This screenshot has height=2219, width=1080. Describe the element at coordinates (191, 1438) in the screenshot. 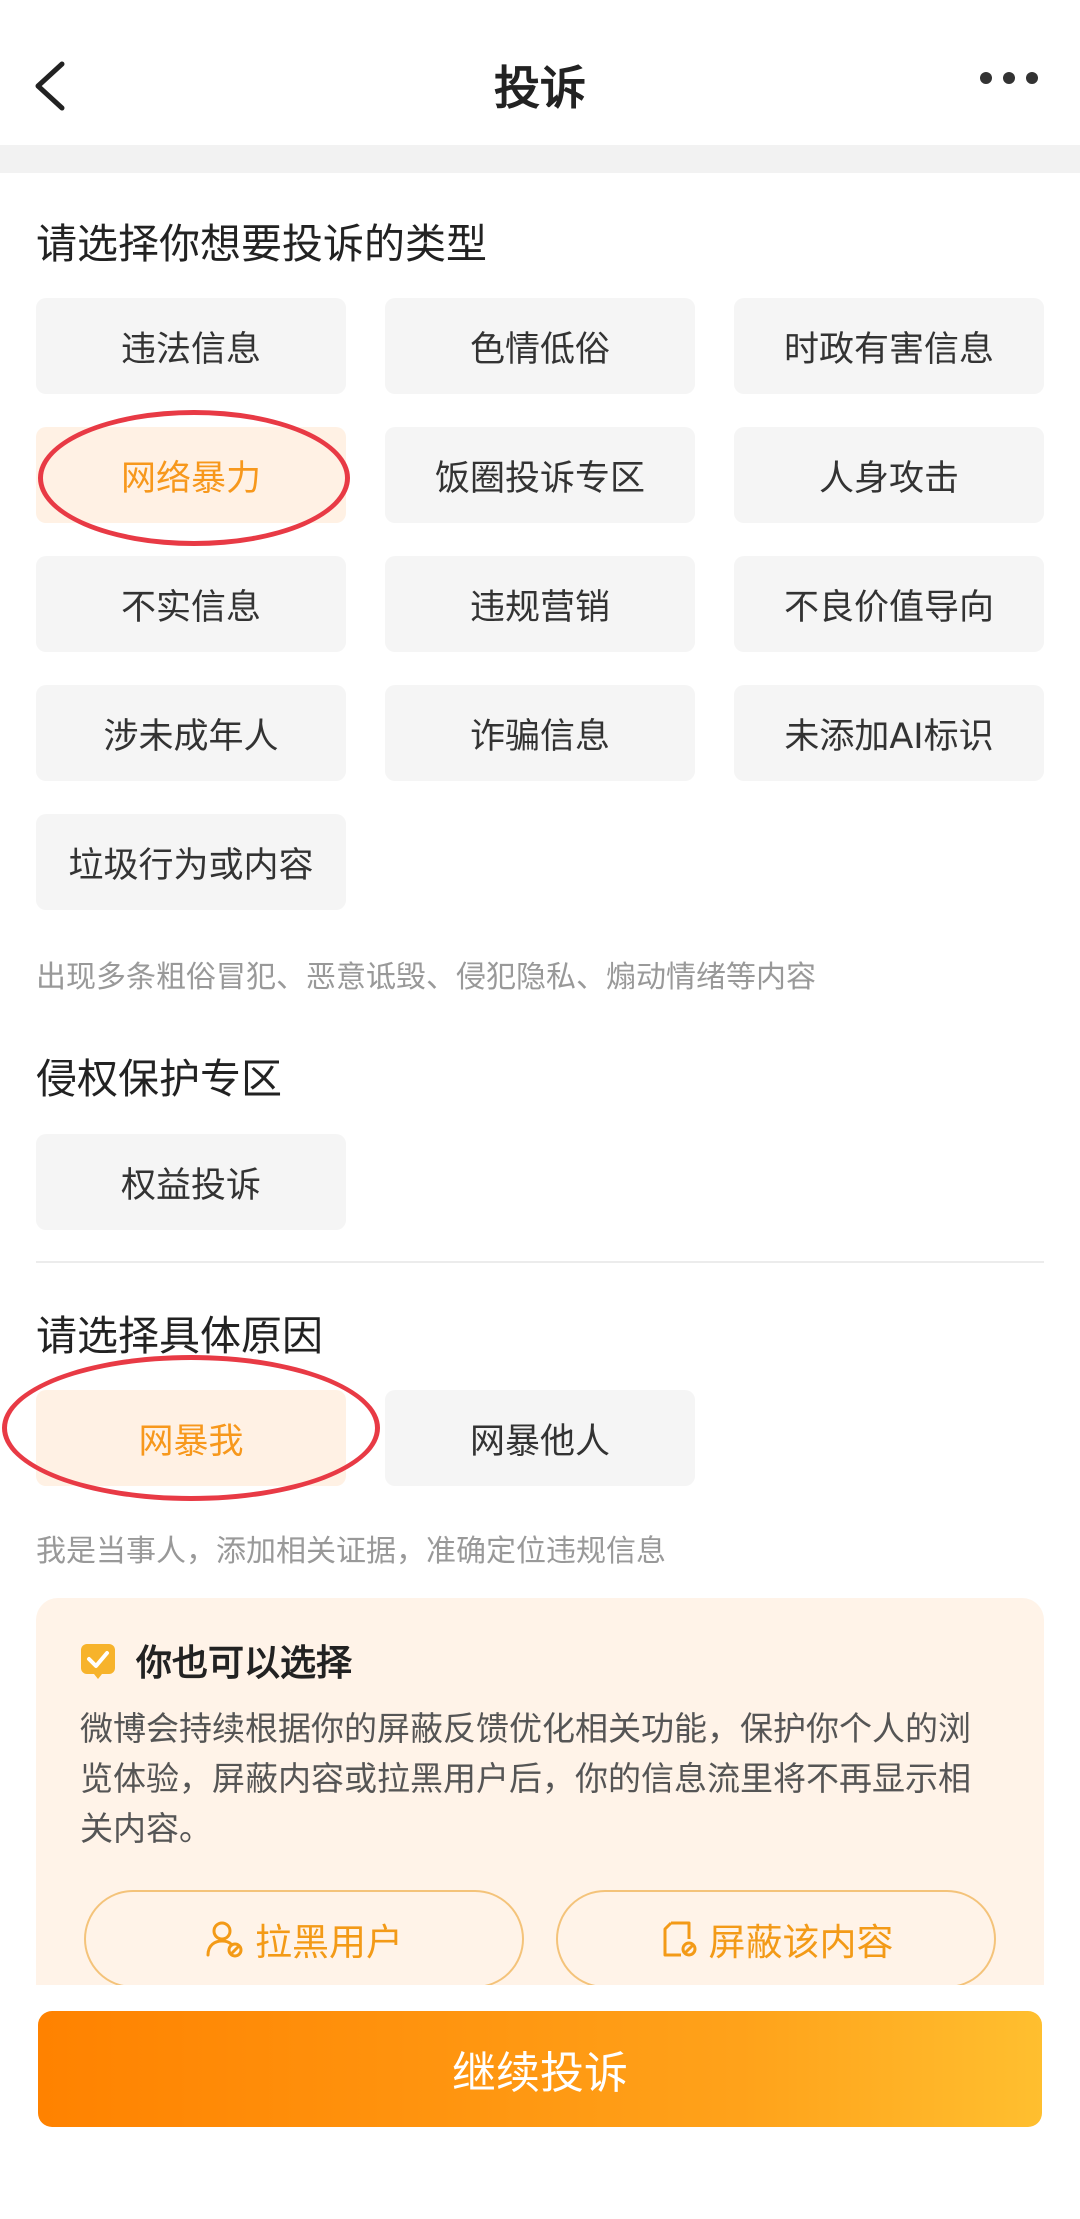

I see `reason-option-bully-me: 网暴我` at that location.